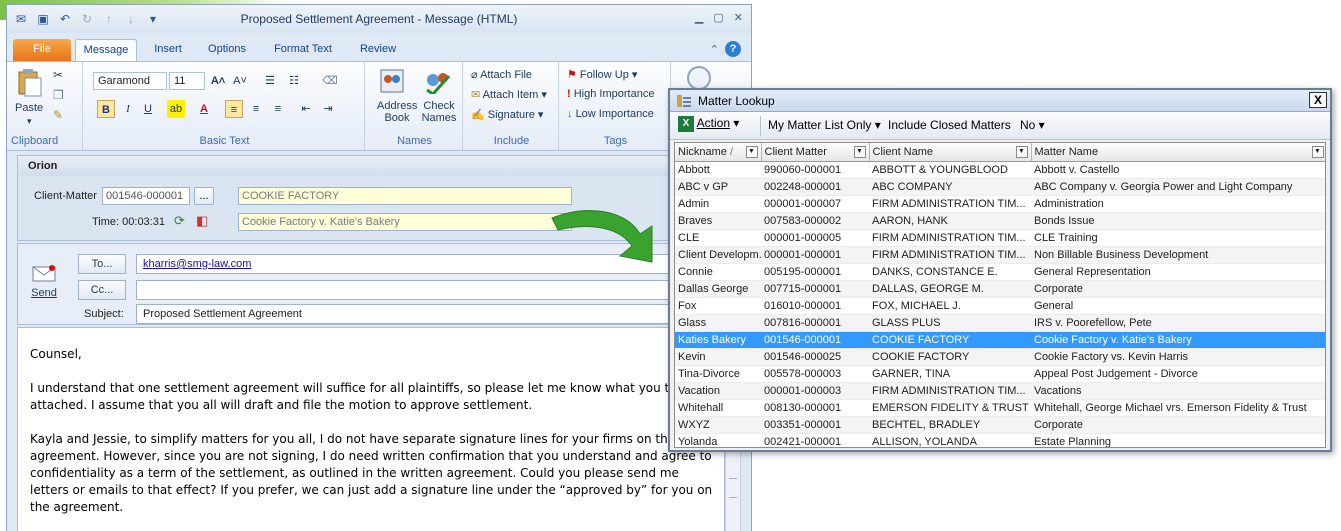 This screenshot has height=531, width=1341. Describe the element at coordinates (168, 50) in the screenshot. I see `tab-insert: Insert` at that location.